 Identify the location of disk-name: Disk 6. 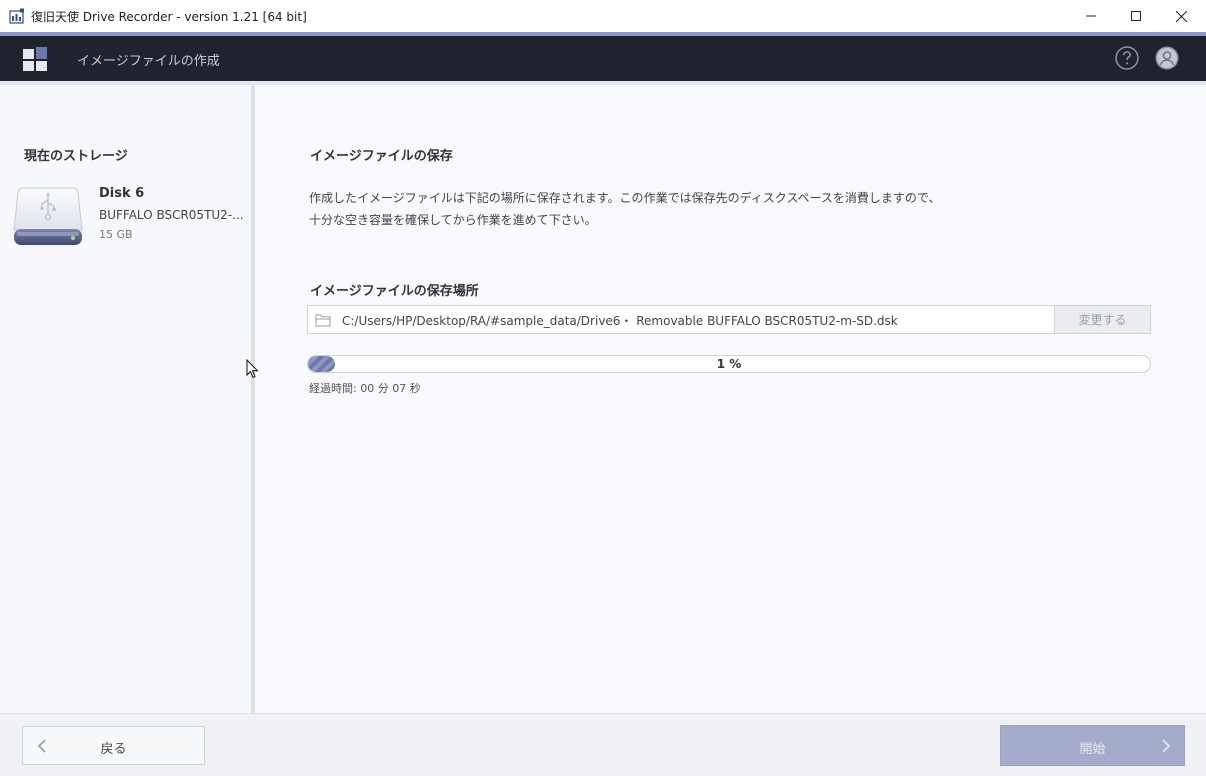
(122, 193).